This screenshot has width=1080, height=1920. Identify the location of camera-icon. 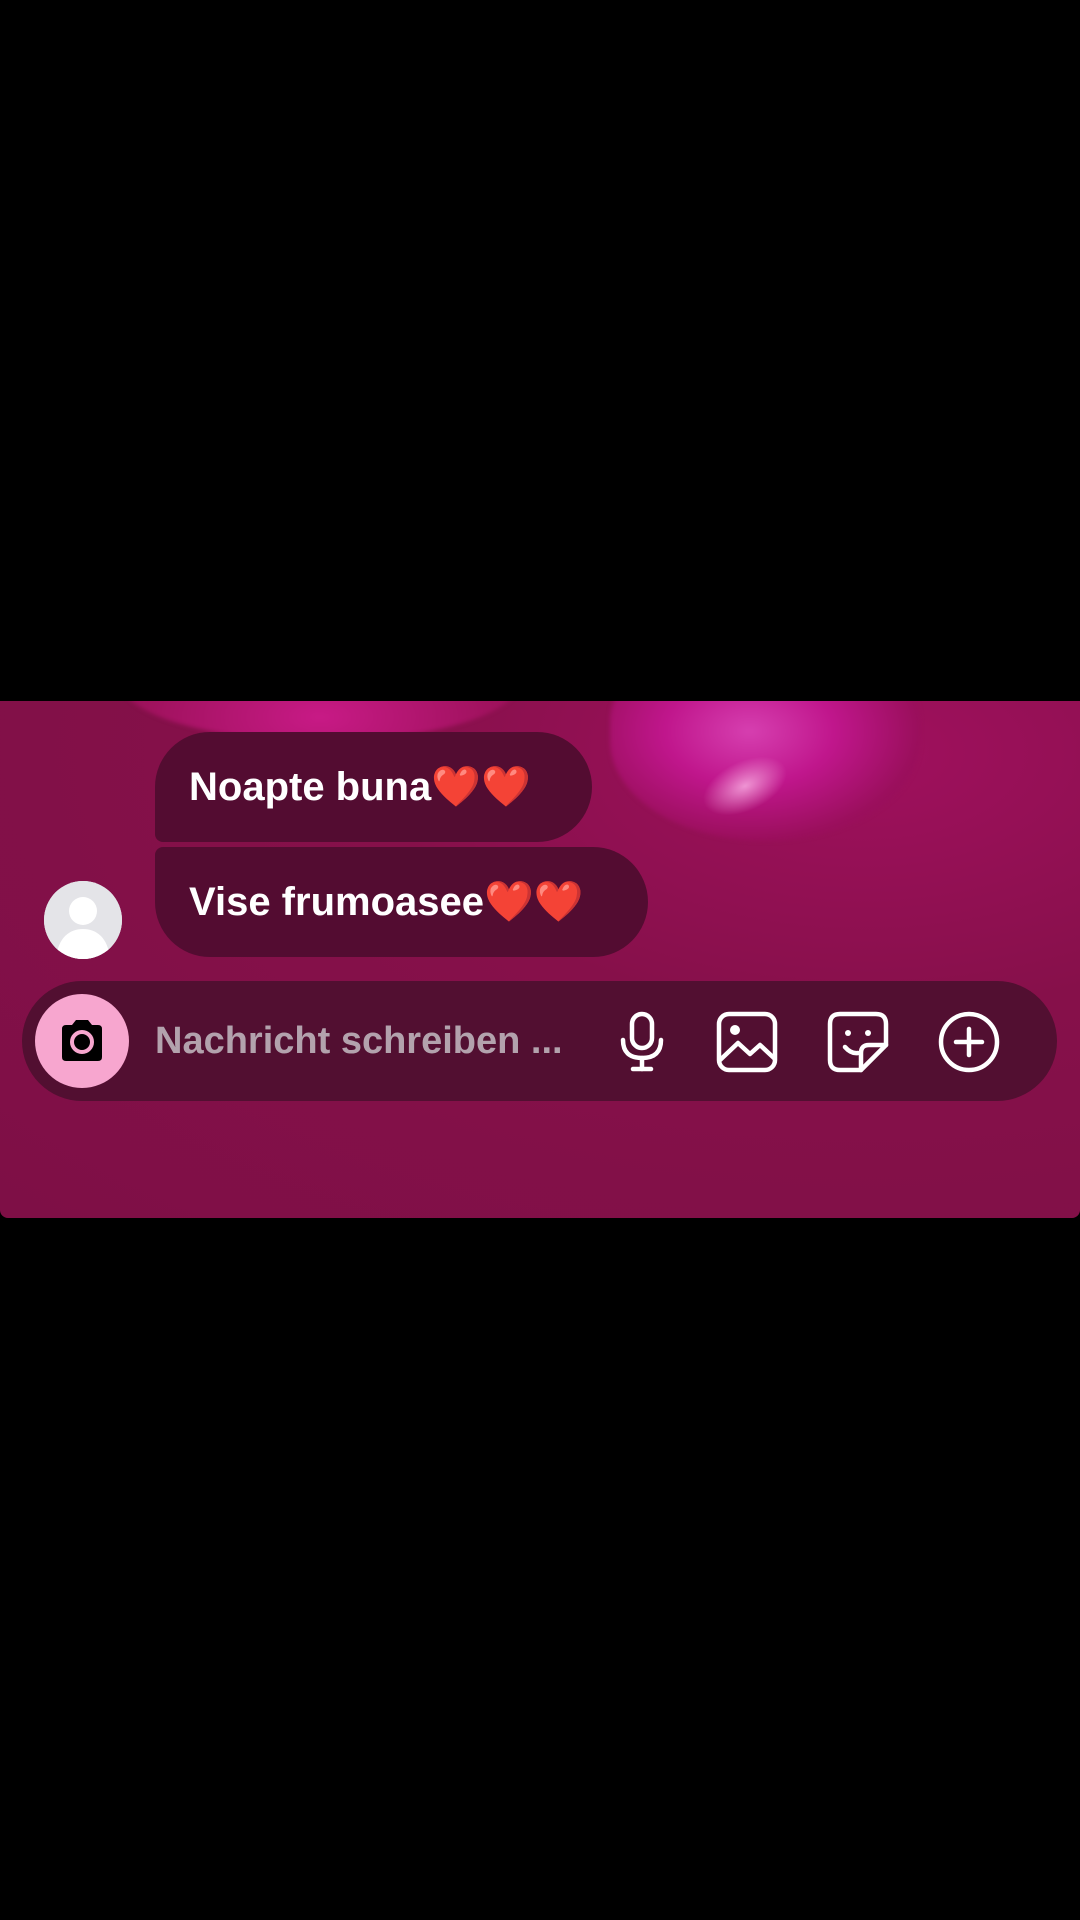
(82, 1040).